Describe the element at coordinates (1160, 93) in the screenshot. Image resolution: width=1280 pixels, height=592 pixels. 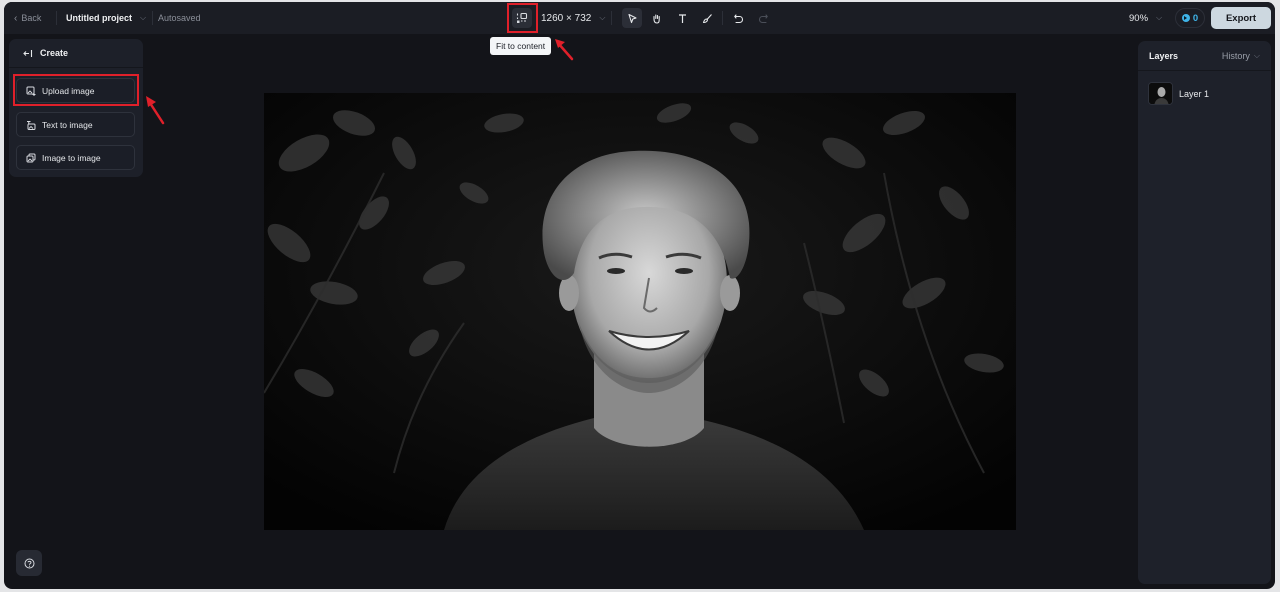
I see `layer-thumbnail` at that location.